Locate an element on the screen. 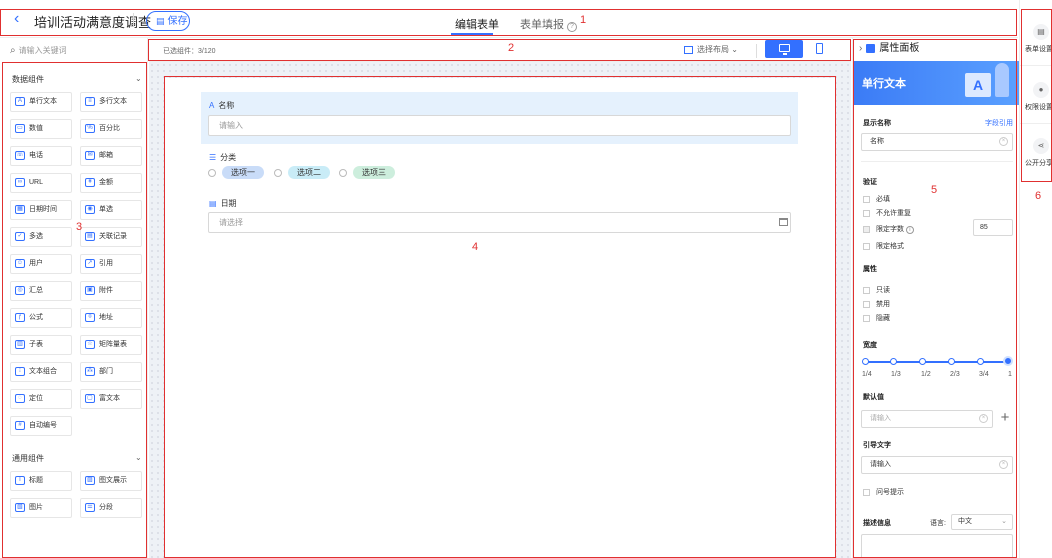 The image size is (1052, 558). char-limit-input: 85 is located at coordinates (993, 227).